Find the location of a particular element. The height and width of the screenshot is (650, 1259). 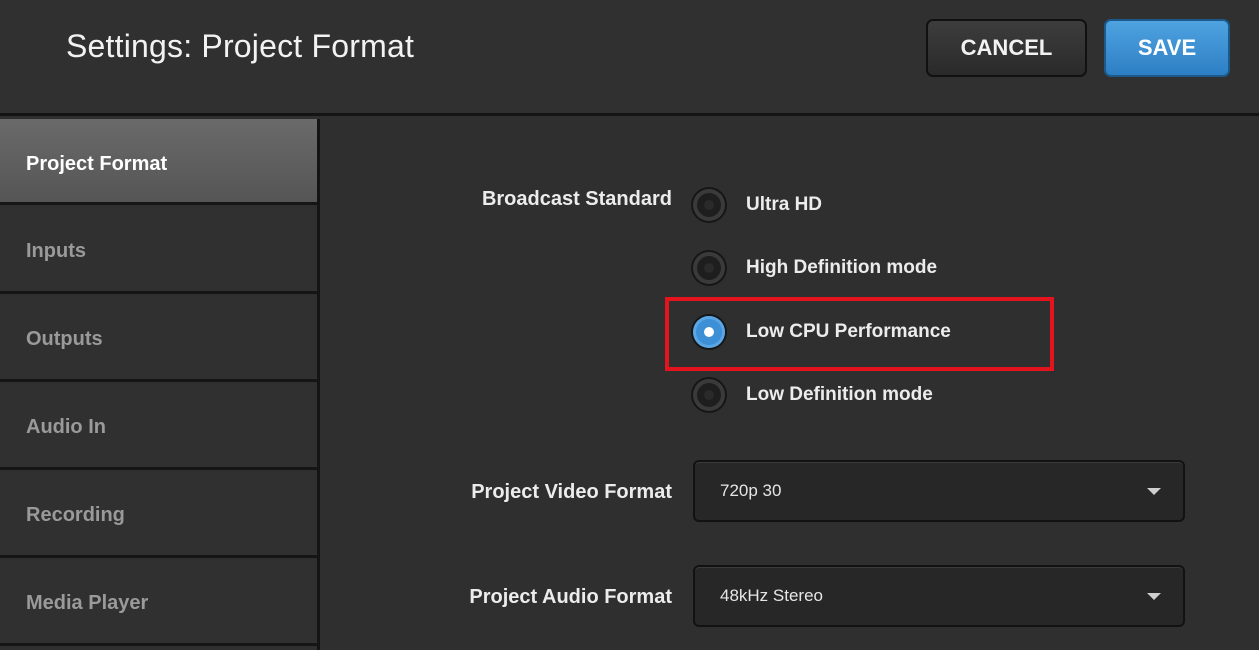

sidebar-item-outputs: Outputs is located at coordinates (158, 339).